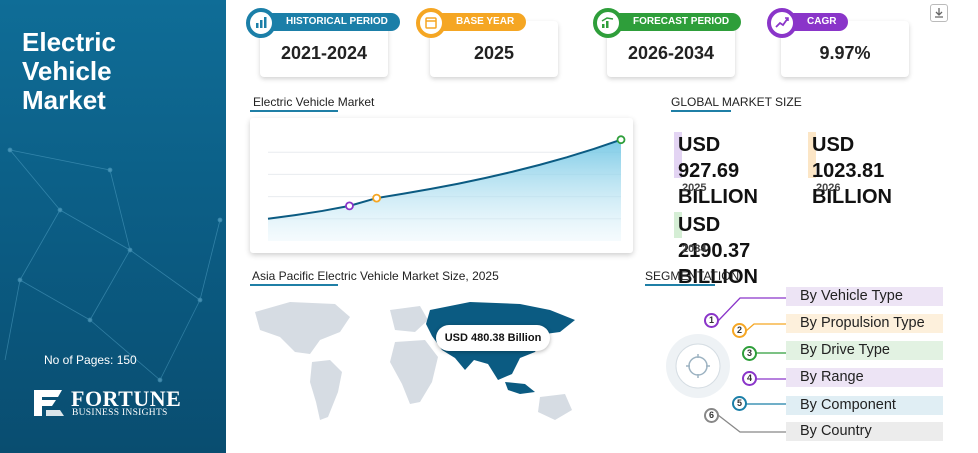  I want to click on segment-number: 2, so click(739, 330).